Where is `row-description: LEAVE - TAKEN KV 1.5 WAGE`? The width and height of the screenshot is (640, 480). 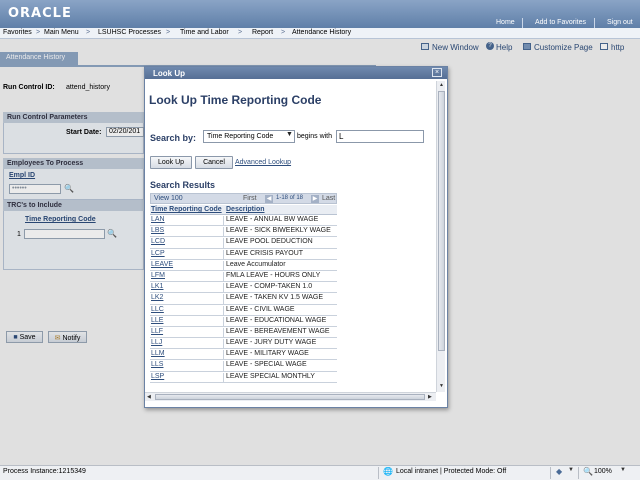 row-description: LEAVE - TAKEN KV 1.5 WAGE is located at coordinates (274, 298).